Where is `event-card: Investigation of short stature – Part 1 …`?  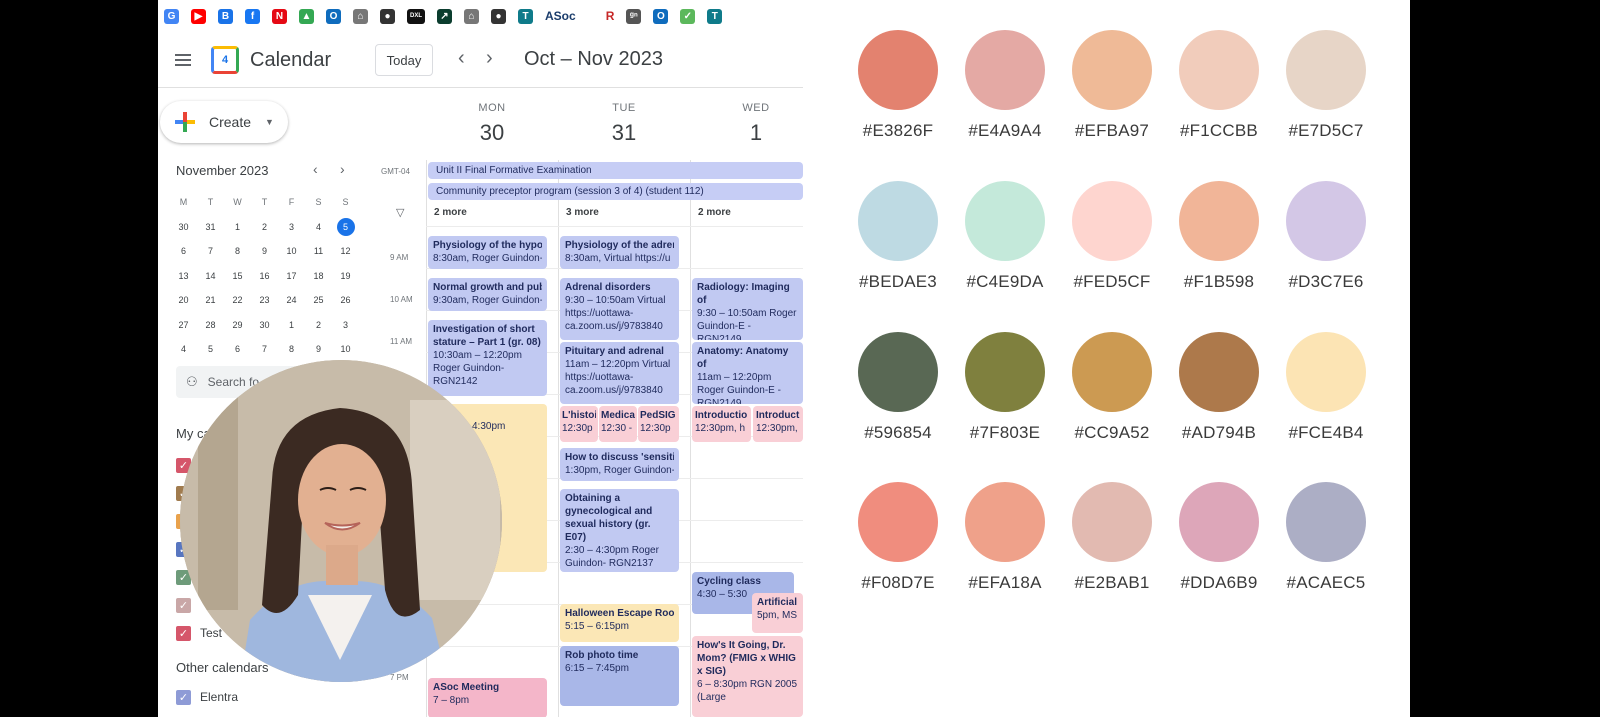
event-card: Investigation of short stature – Part 1 … is located at coordinates (487, 358).